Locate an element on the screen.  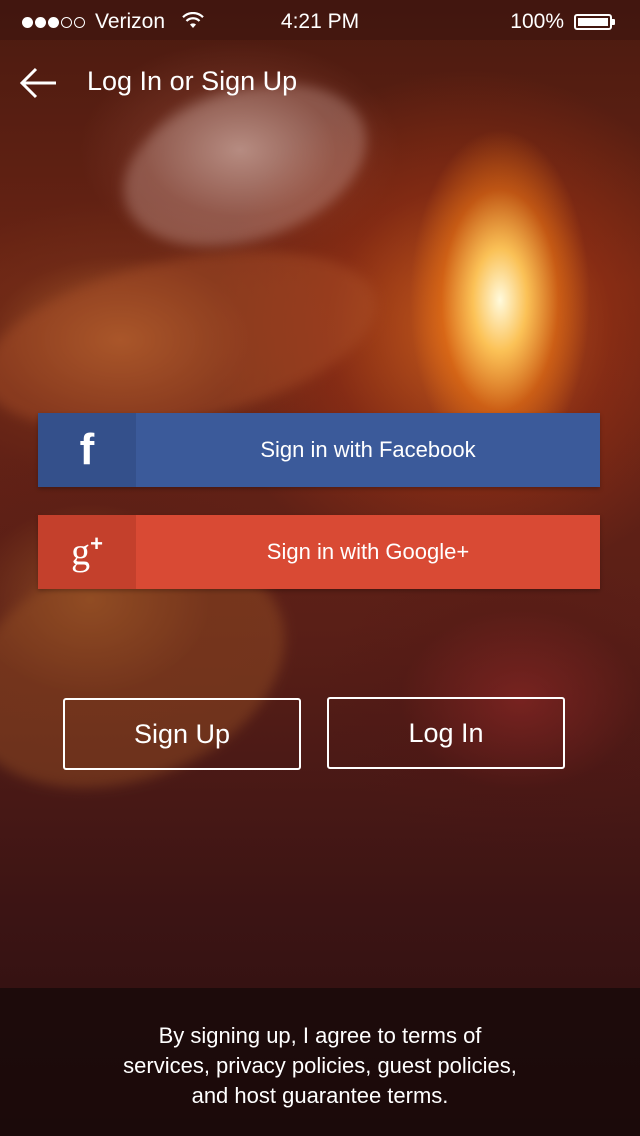
google-signin-button: g+ Sign in with Google+ is located at coordinates (319, 552).